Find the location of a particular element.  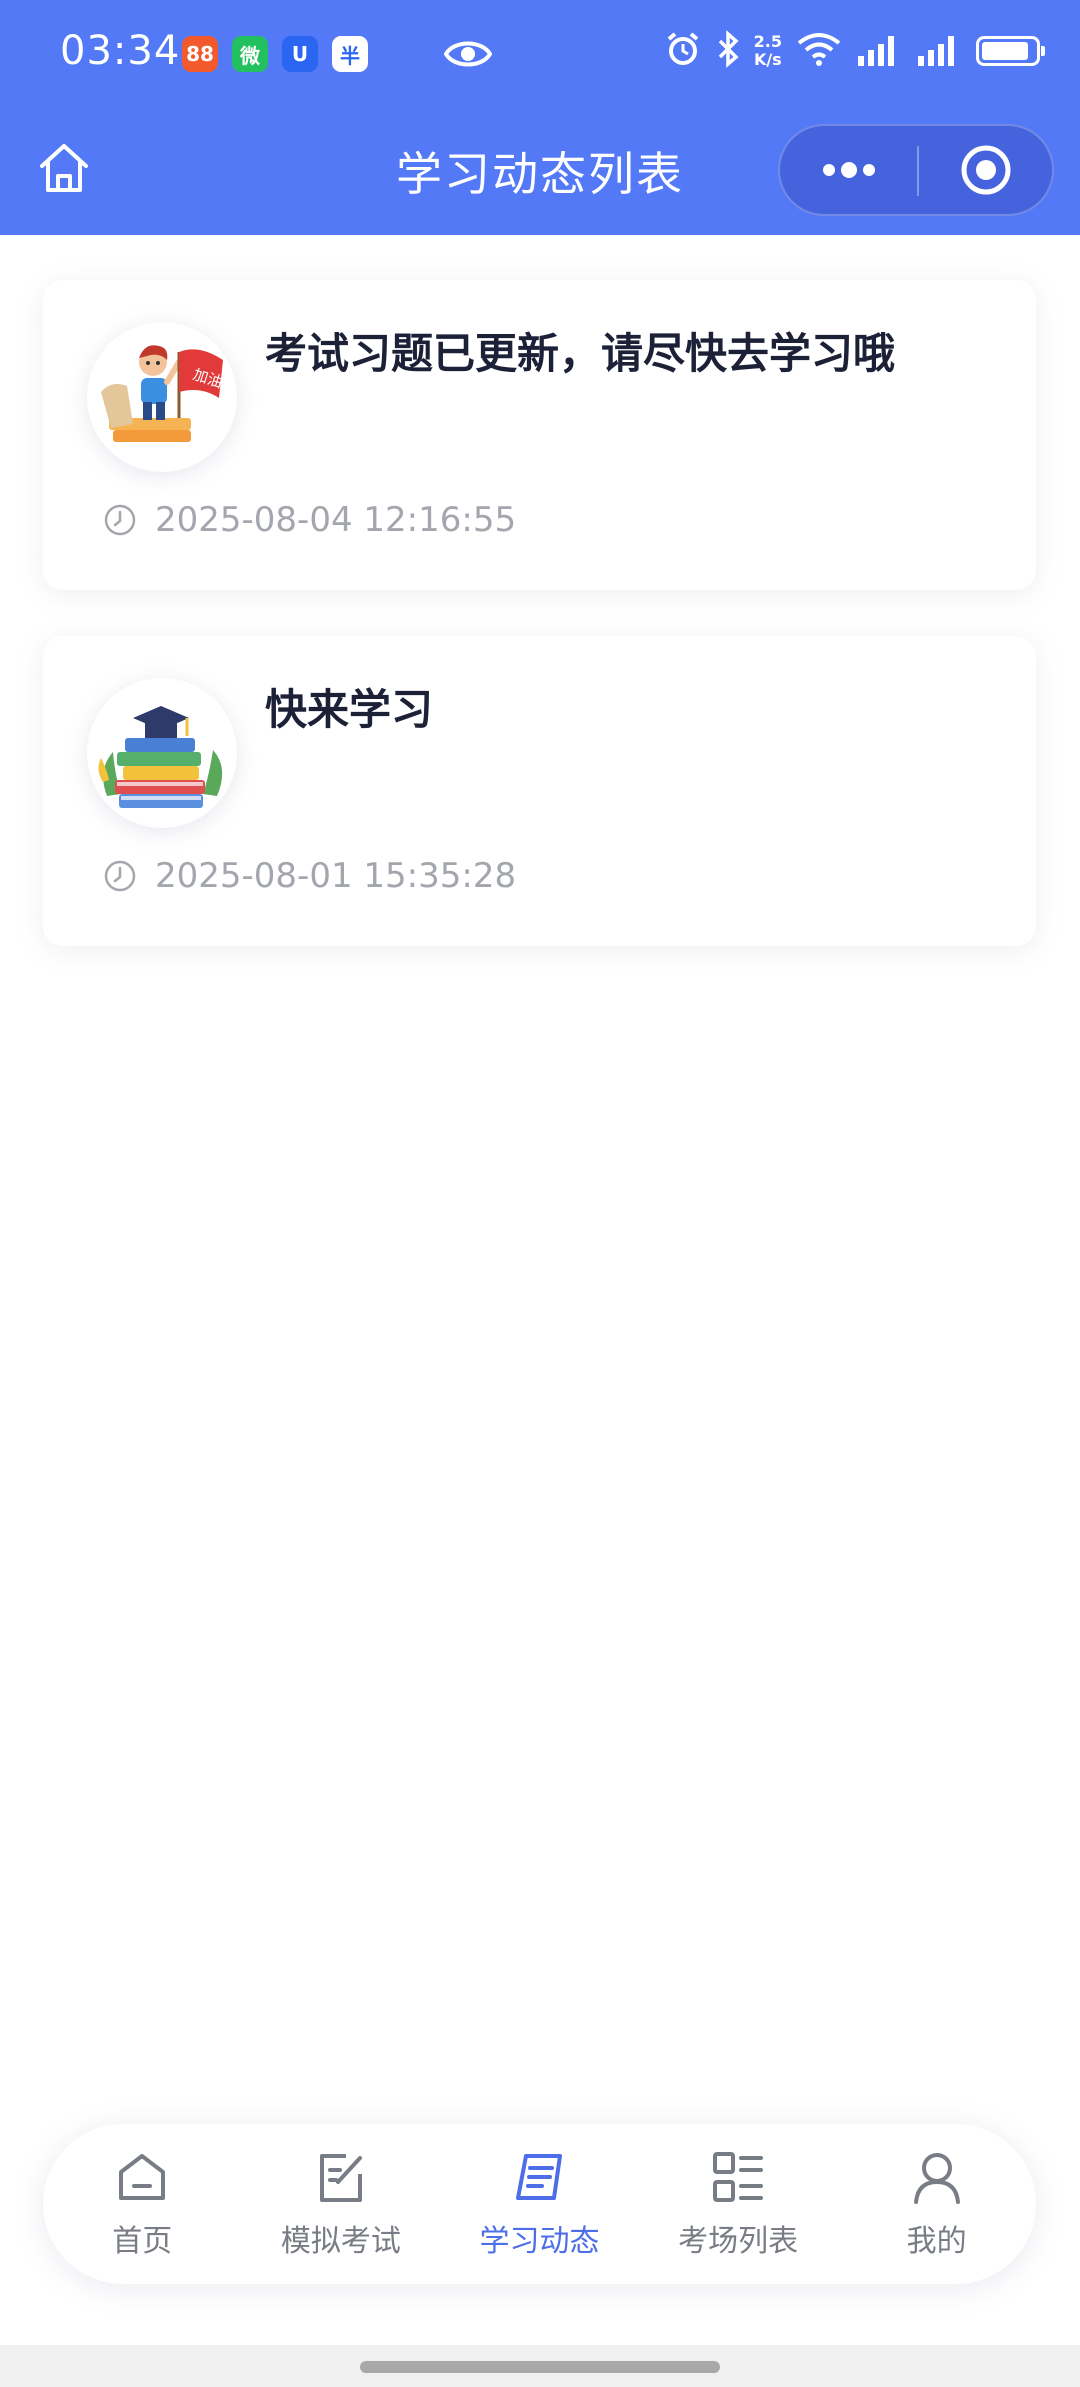

cheering-boy-flag-illustration: 加油 is located at coordinates (162, 397).